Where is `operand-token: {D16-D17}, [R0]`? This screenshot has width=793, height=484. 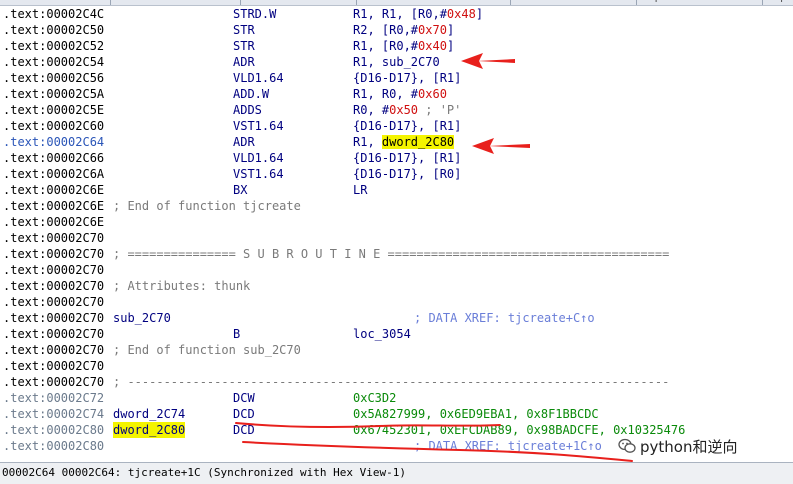 operand-token: {D16-D17}, [R0] is located at coordinates (407, 174).